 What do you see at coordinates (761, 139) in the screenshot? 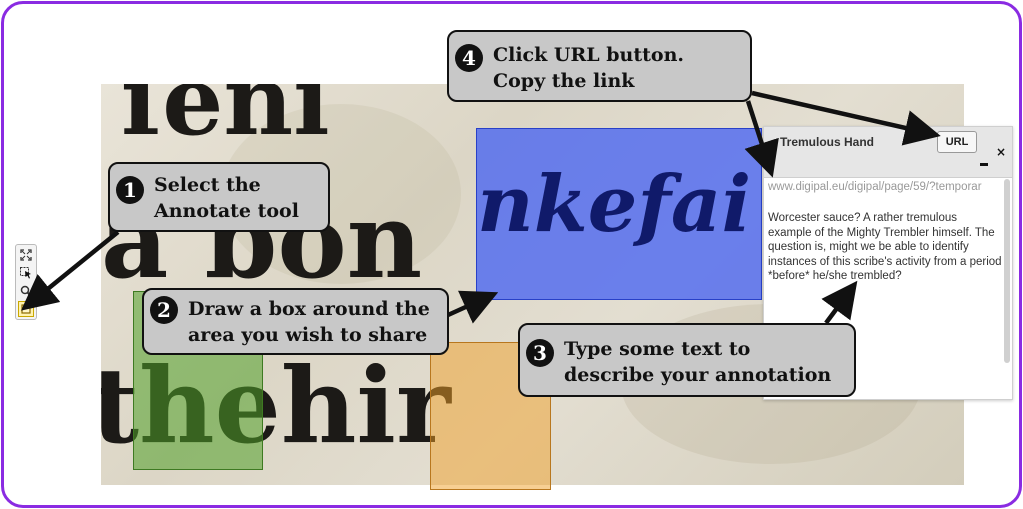
I see `arrow-to-url-field` at bounding box center [761, 139].